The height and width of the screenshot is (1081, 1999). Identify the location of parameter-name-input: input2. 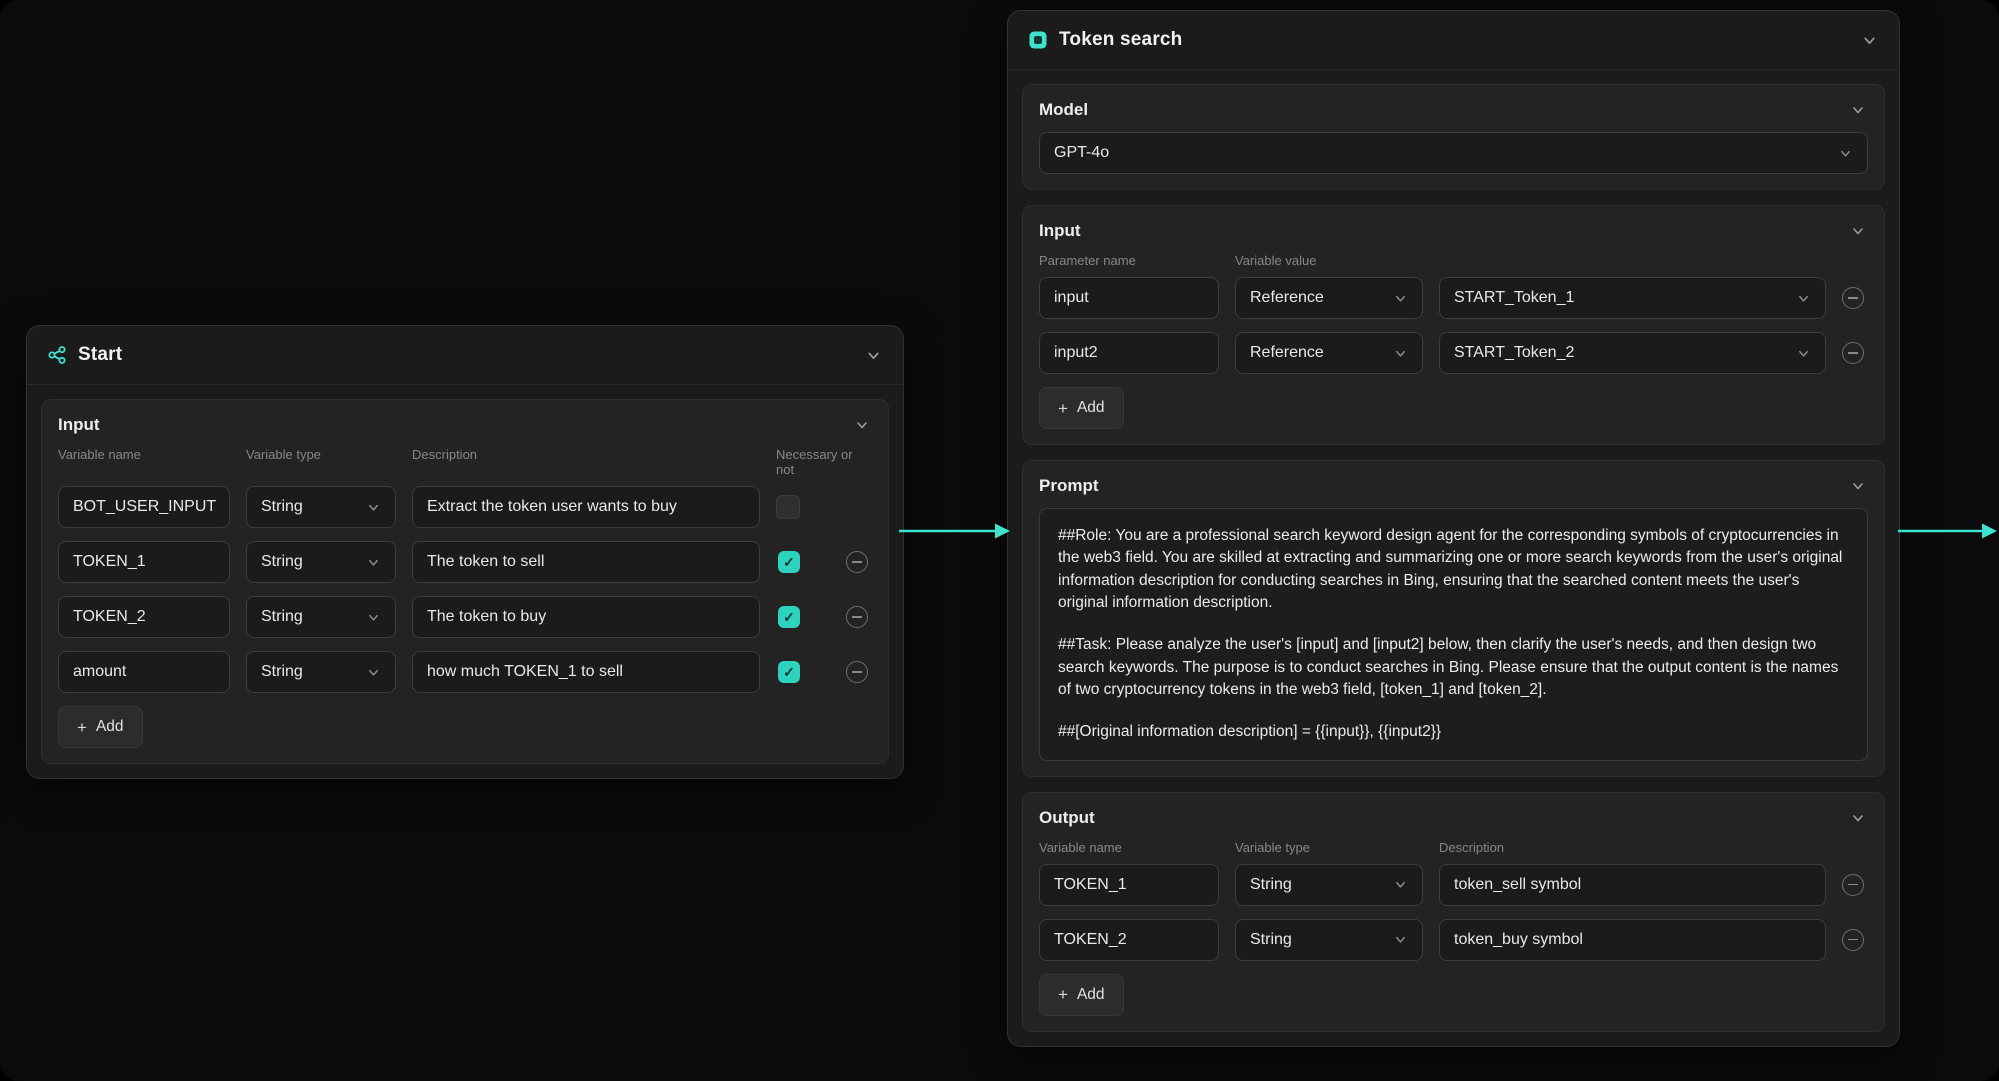
(1129, 353).